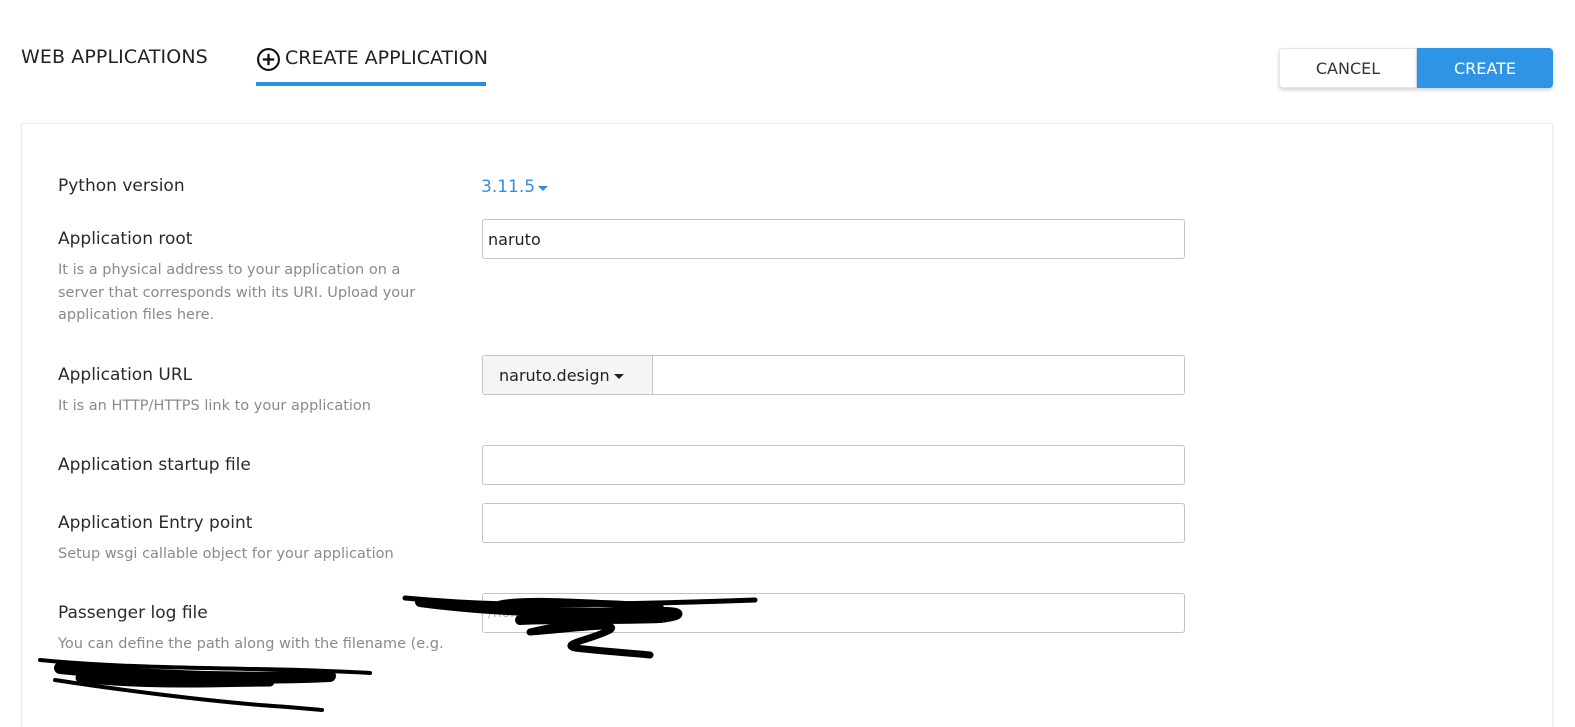 The width and height of the screenshot is (1575, 727). I want to click on passenger-log-input: /home/, so click(833, 613).